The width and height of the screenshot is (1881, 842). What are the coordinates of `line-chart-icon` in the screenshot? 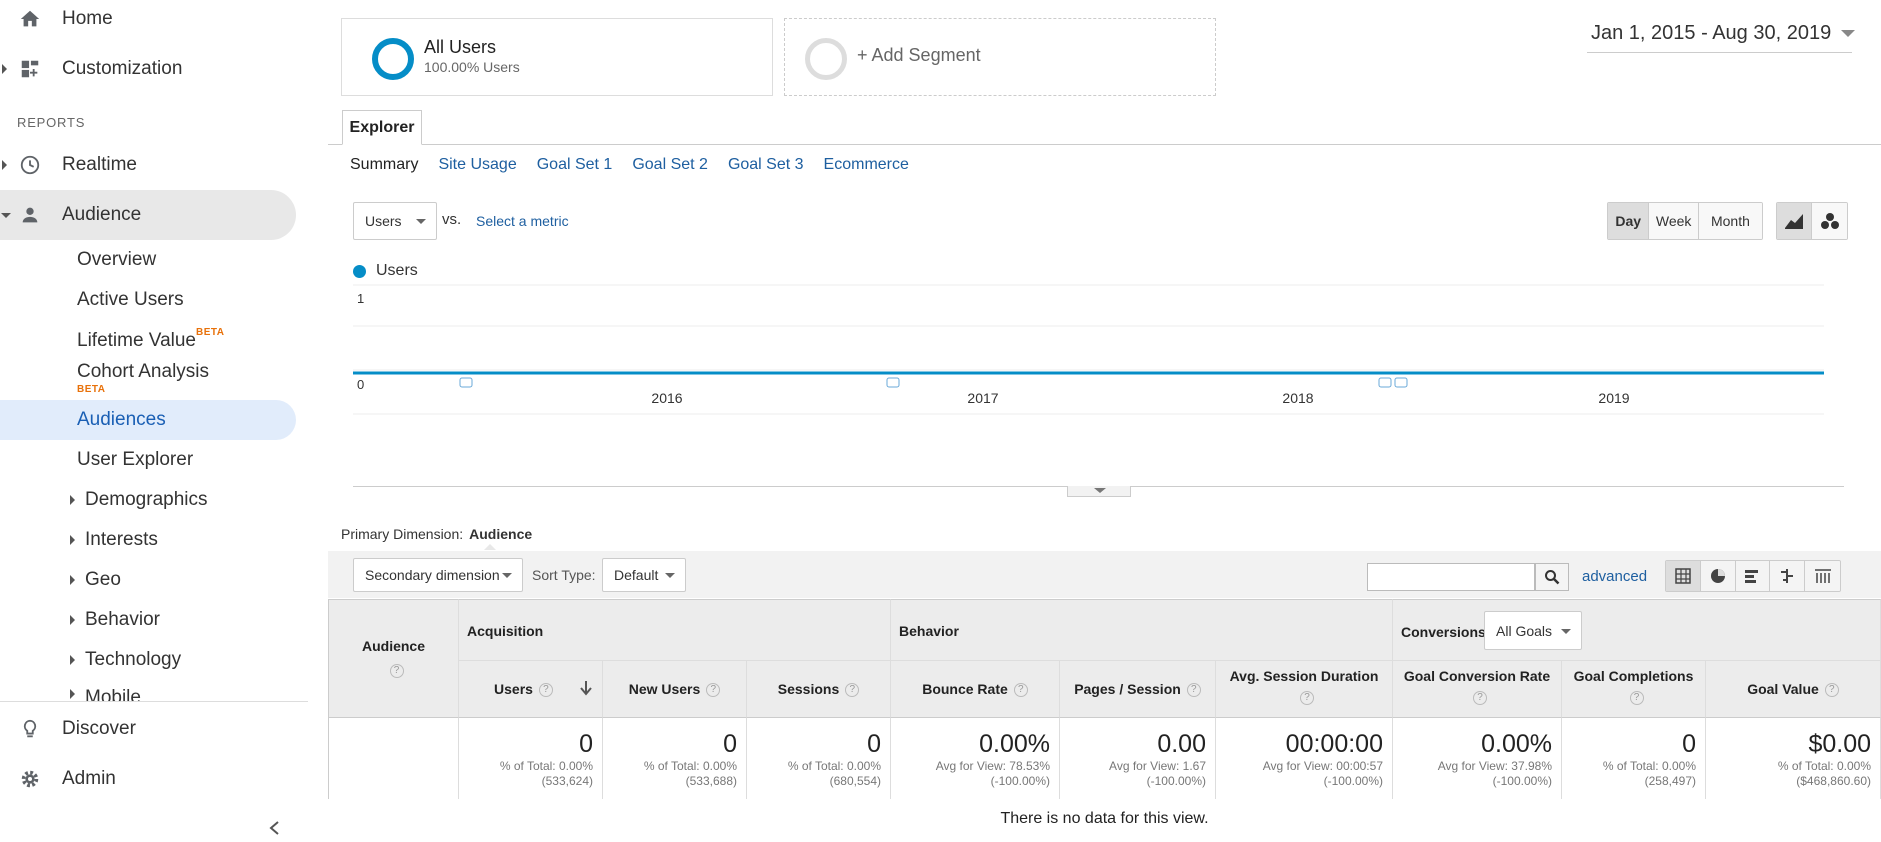 It's located at (1794, 221).